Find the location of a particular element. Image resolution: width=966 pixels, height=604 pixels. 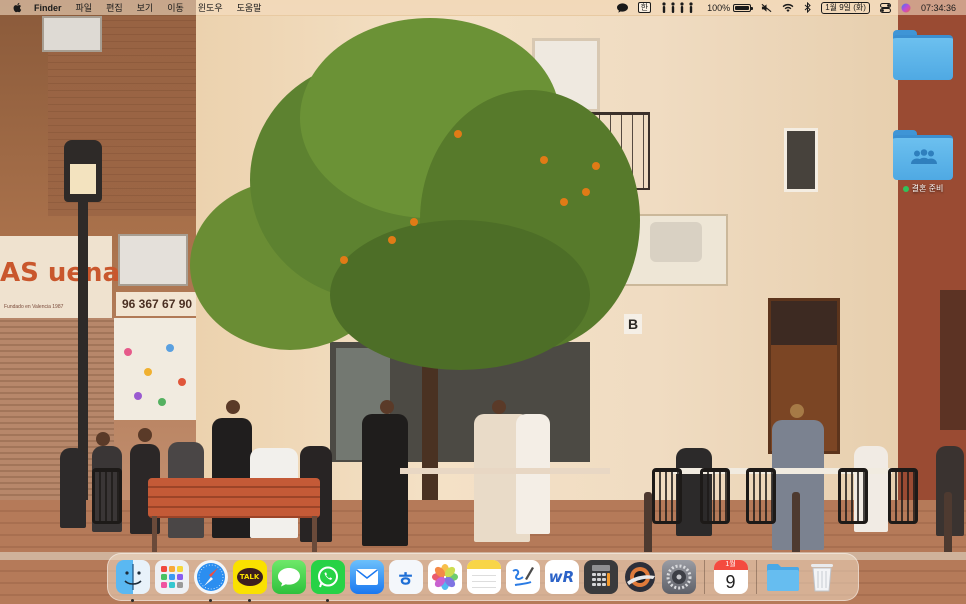

whatsapp-icon is located at coordinates (327, 577).